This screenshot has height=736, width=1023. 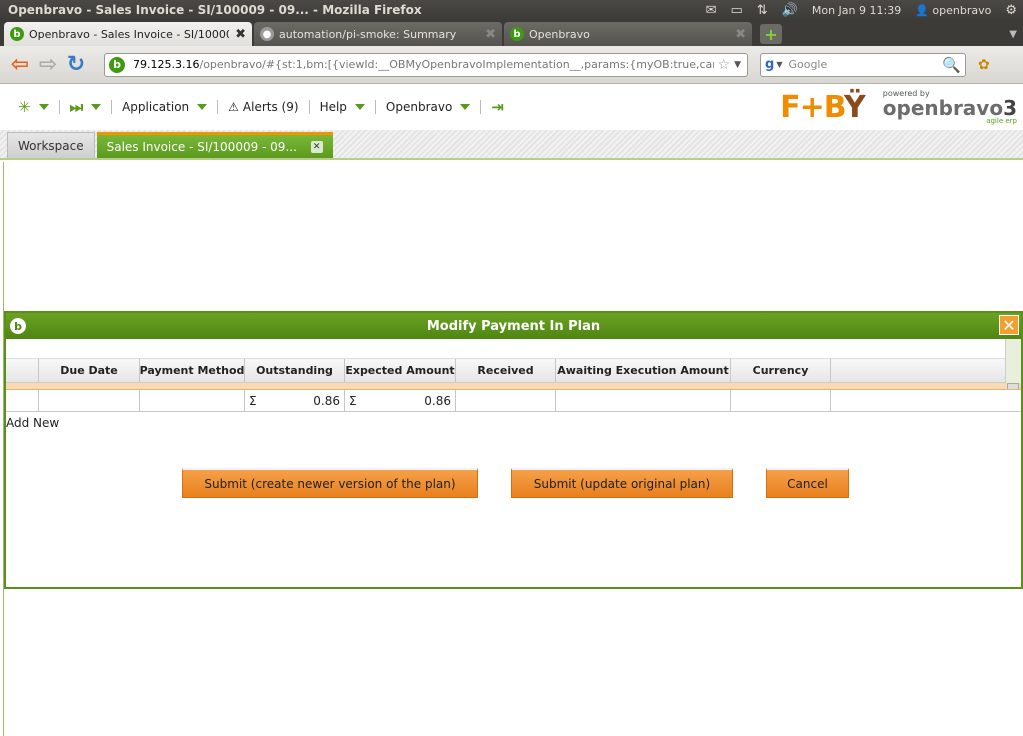 I want to click on col-label: Received, so click(x=505, y=370).